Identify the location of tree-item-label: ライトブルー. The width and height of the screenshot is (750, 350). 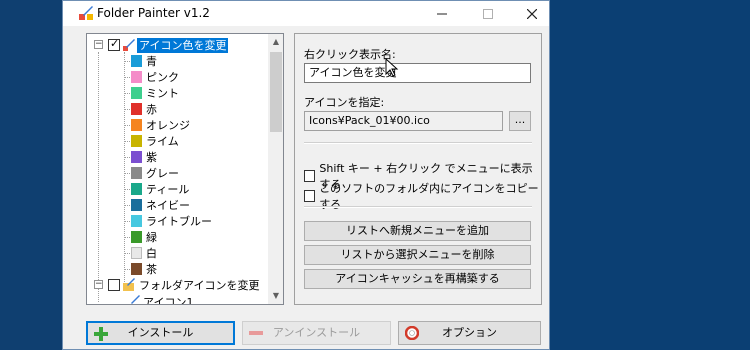
(179, 221).